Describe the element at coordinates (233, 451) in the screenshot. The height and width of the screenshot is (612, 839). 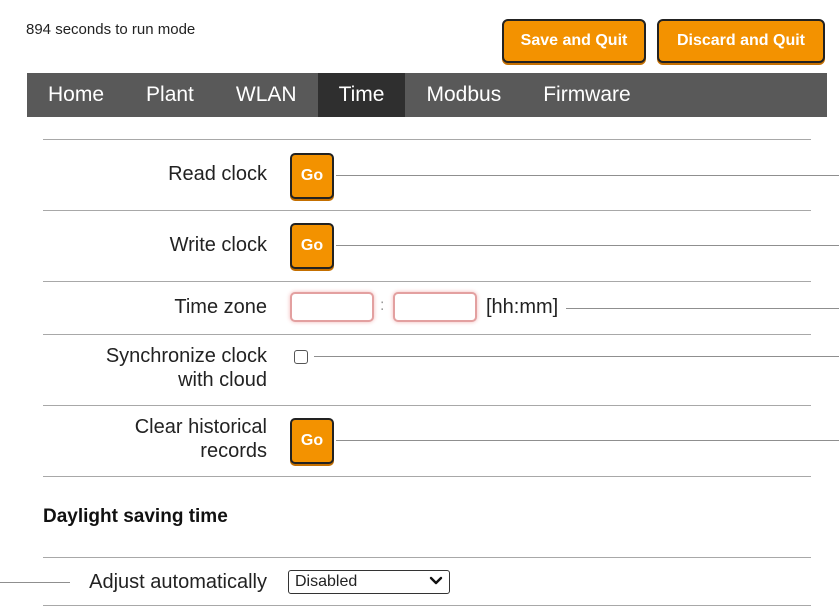
I see `clear-history-label-line2: records` at that location.